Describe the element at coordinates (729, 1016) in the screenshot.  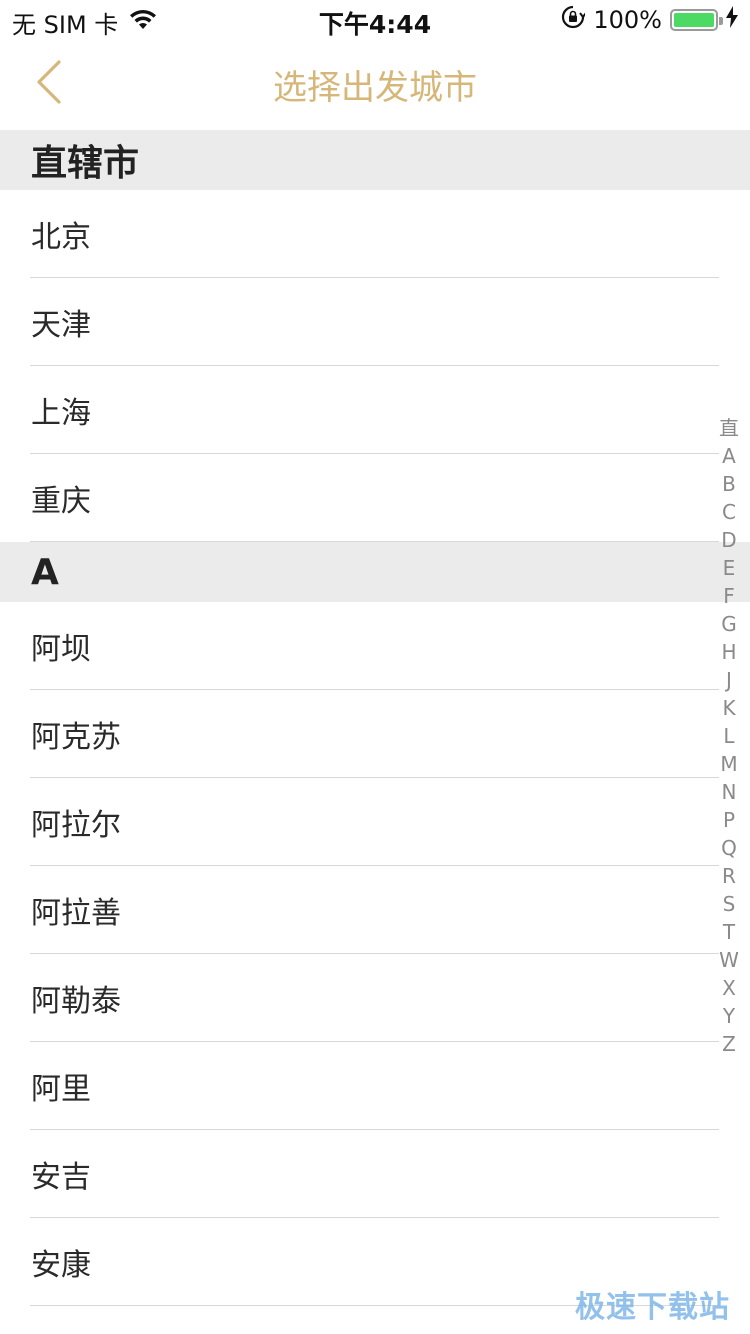
I see `index-letter: Y` at that location.